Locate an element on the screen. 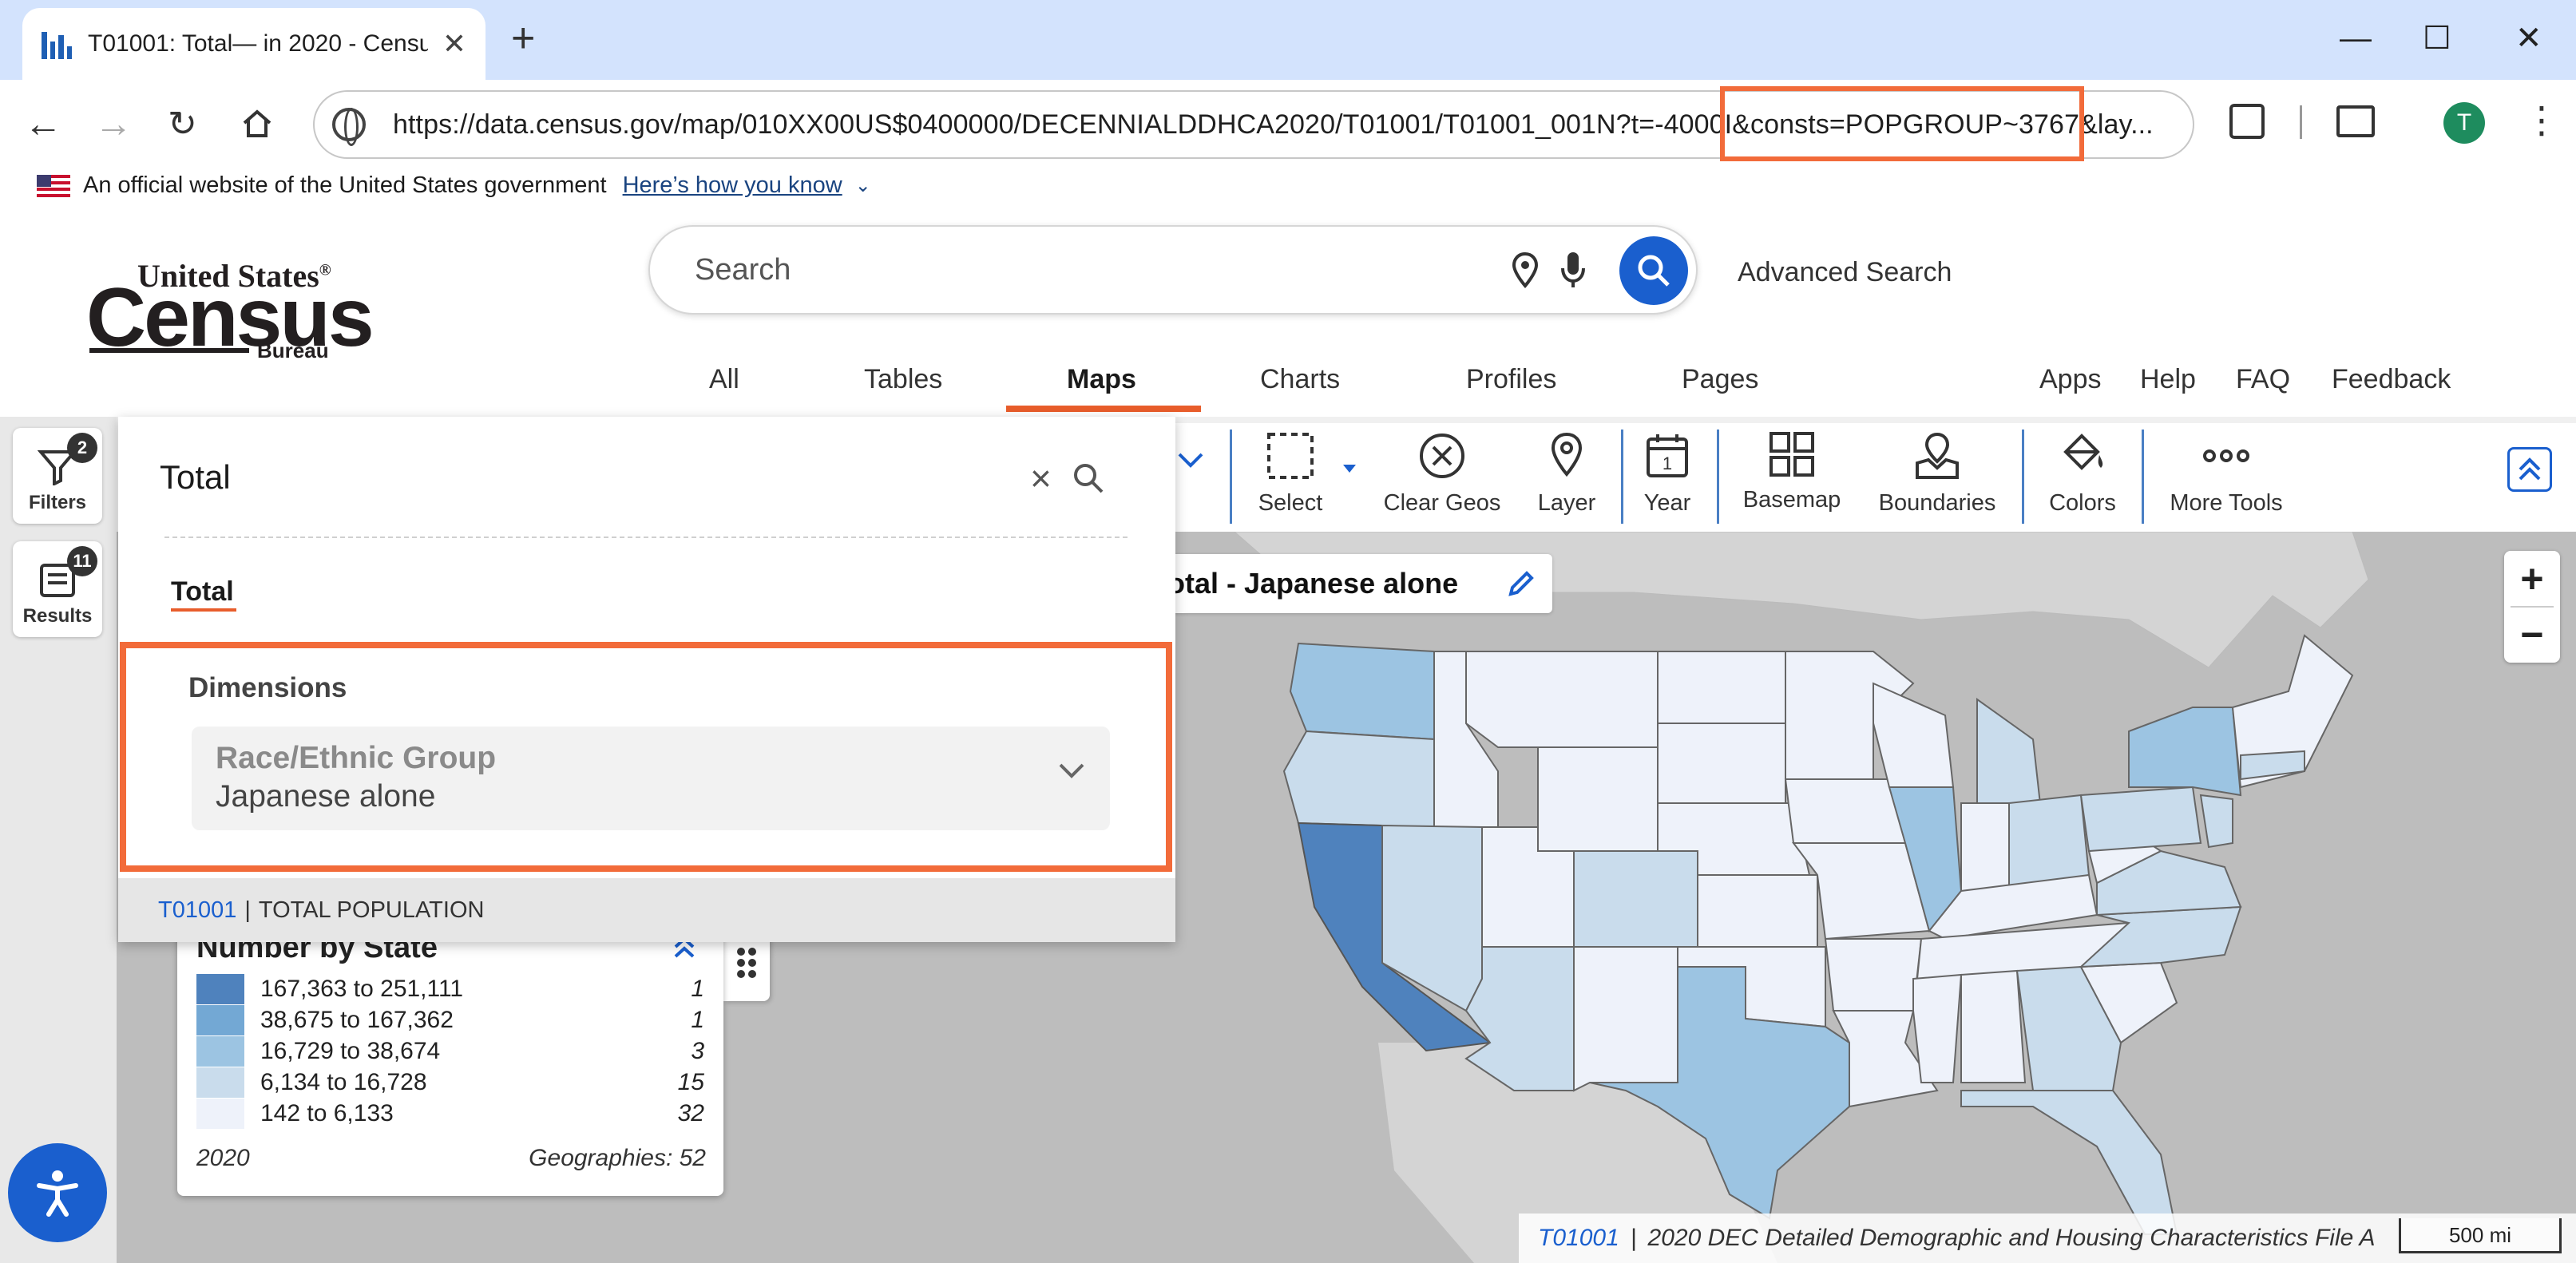 The width and height of the screenshot is (2576, 1263). zoom-control: + − is located at coordinates (2532, 607).